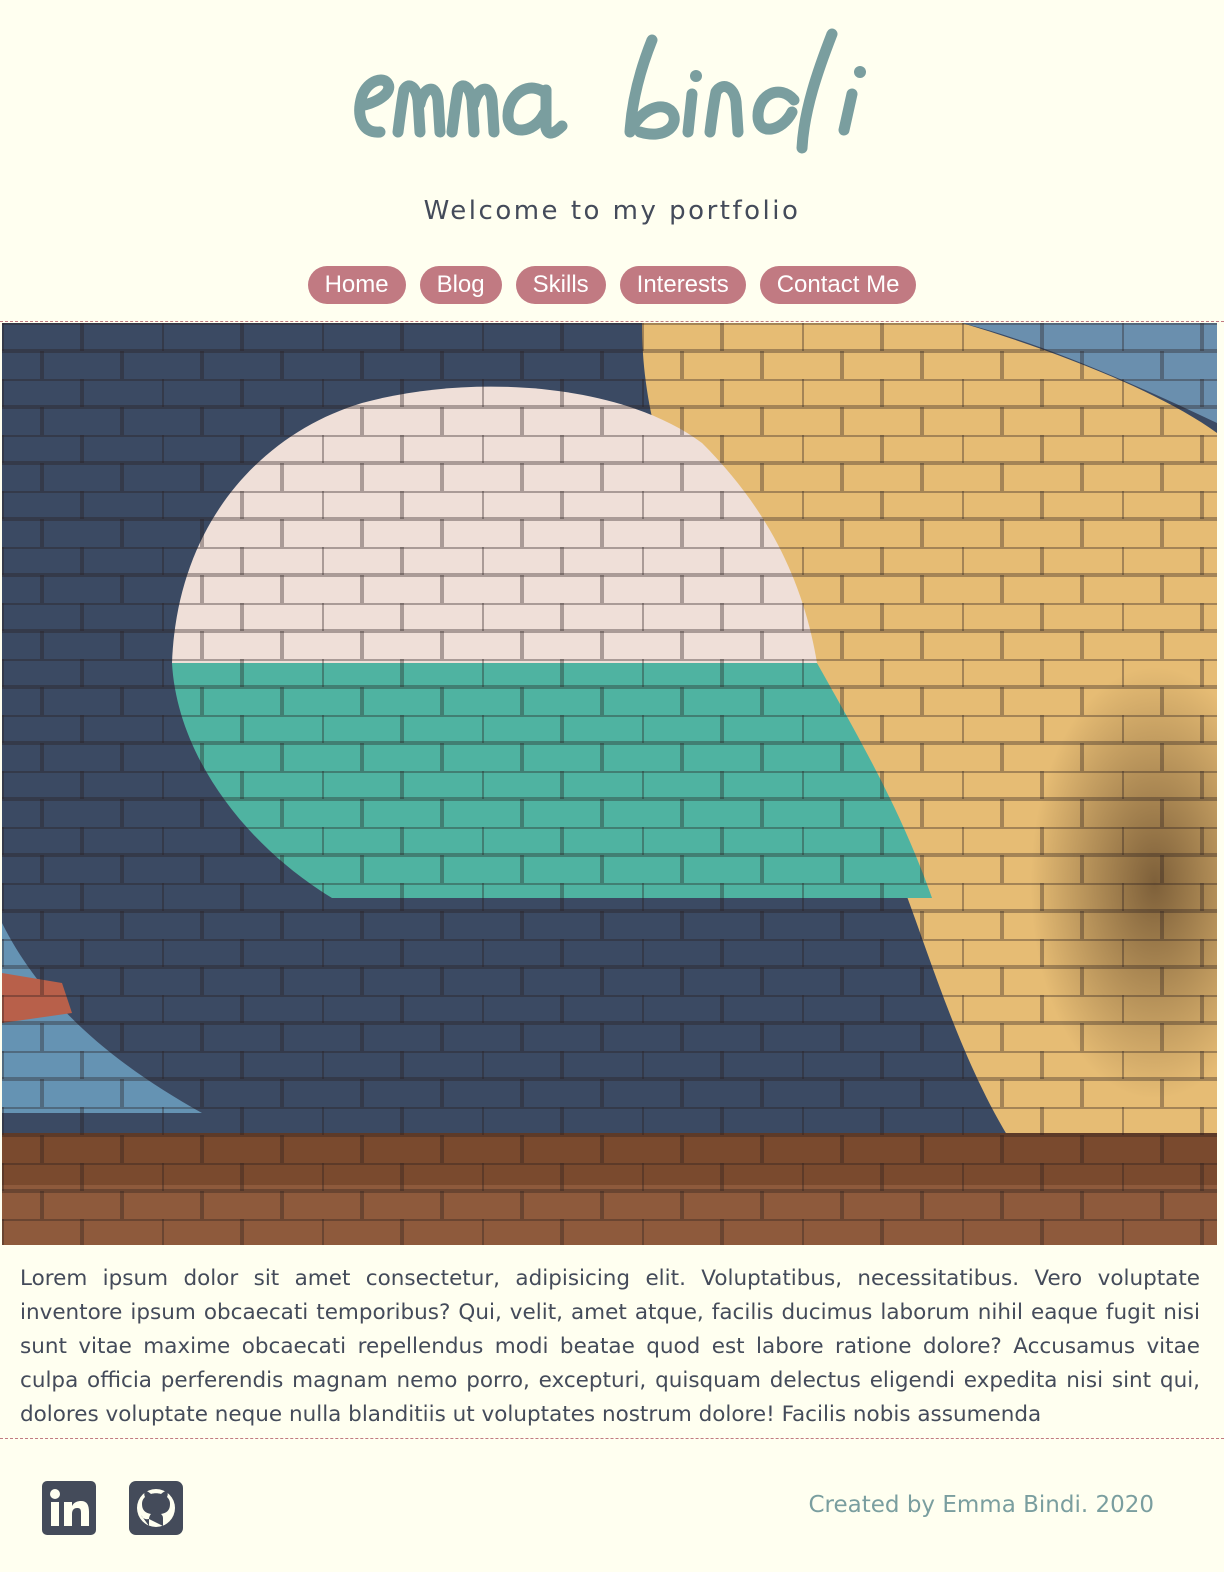 The image size is (1224, 1572). I want to click on github-link, so click(156, 1508).